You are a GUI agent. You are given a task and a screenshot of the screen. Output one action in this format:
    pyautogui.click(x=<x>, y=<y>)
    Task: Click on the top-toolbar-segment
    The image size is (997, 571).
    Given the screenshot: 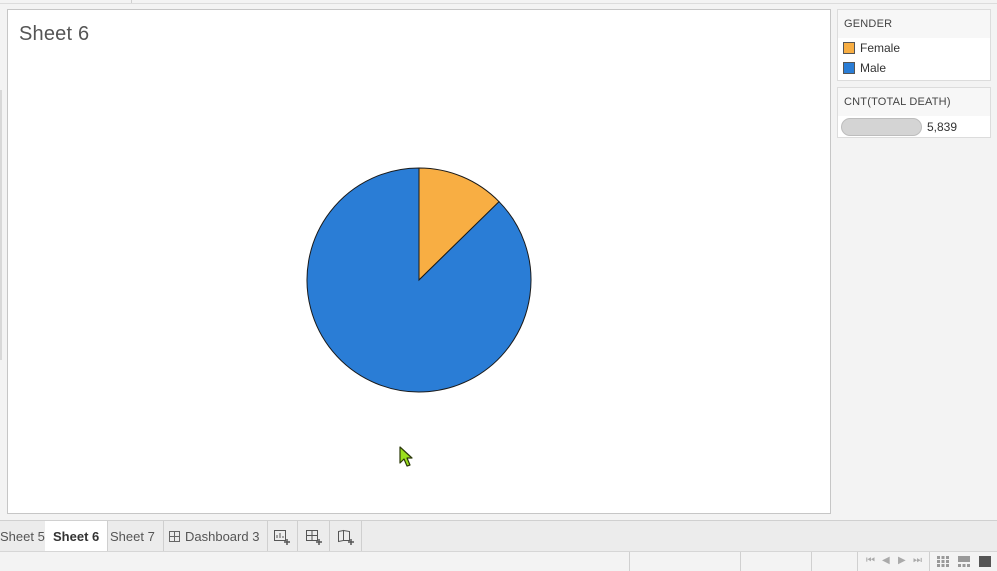 What is the action you would take?
    pyautogui.click(x=66, y=1)
    